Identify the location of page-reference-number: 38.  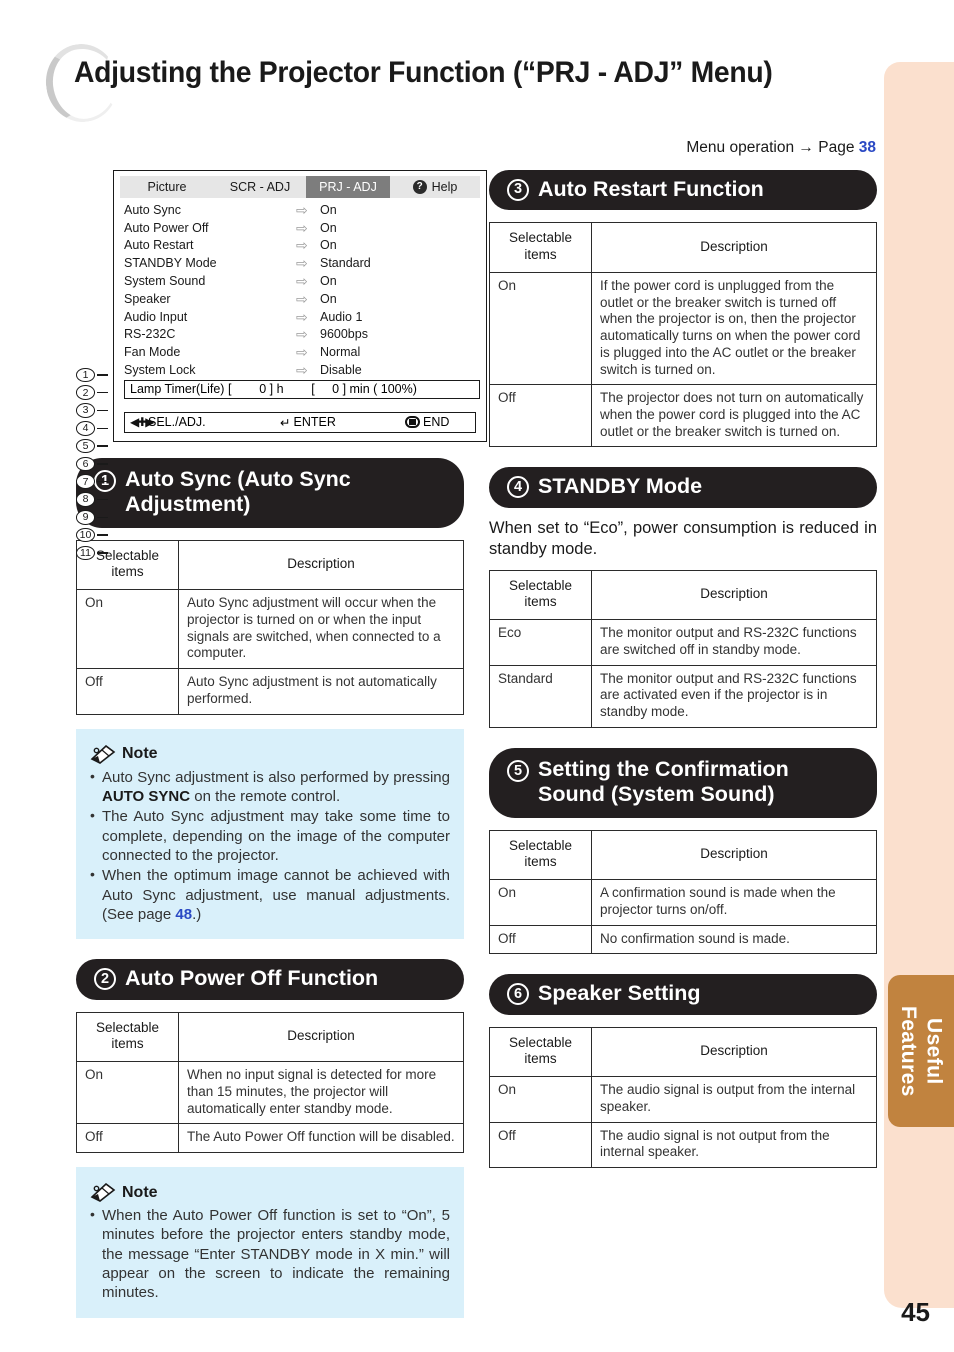
(867, 147).